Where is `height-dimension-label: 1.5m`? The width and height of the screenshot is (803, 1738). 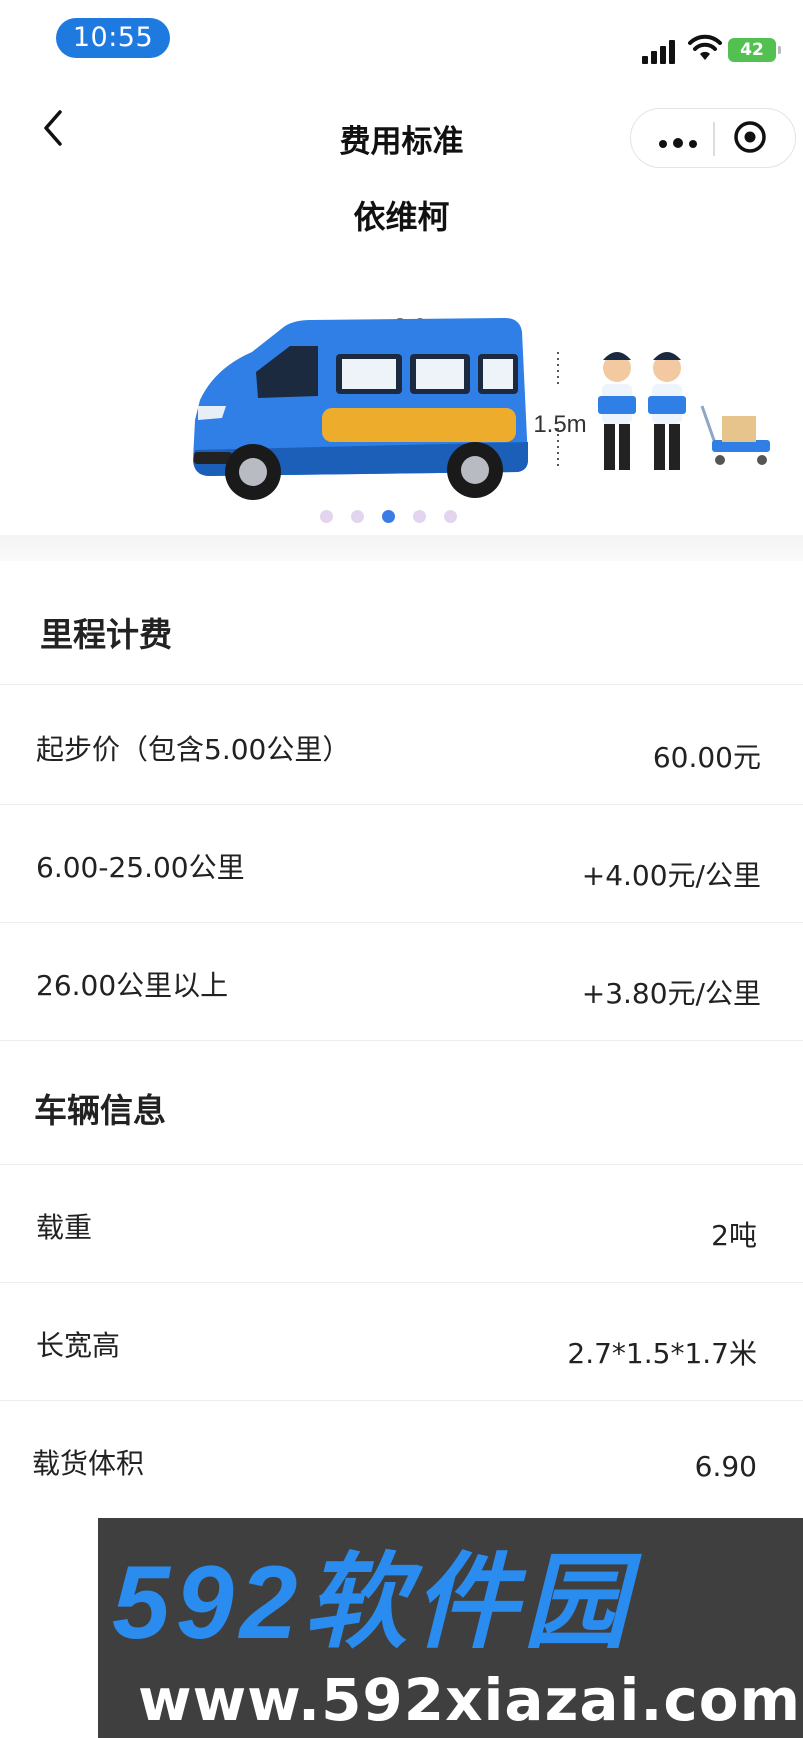
height-dimension-label: 1.5m is located at coordinates (559, 424).